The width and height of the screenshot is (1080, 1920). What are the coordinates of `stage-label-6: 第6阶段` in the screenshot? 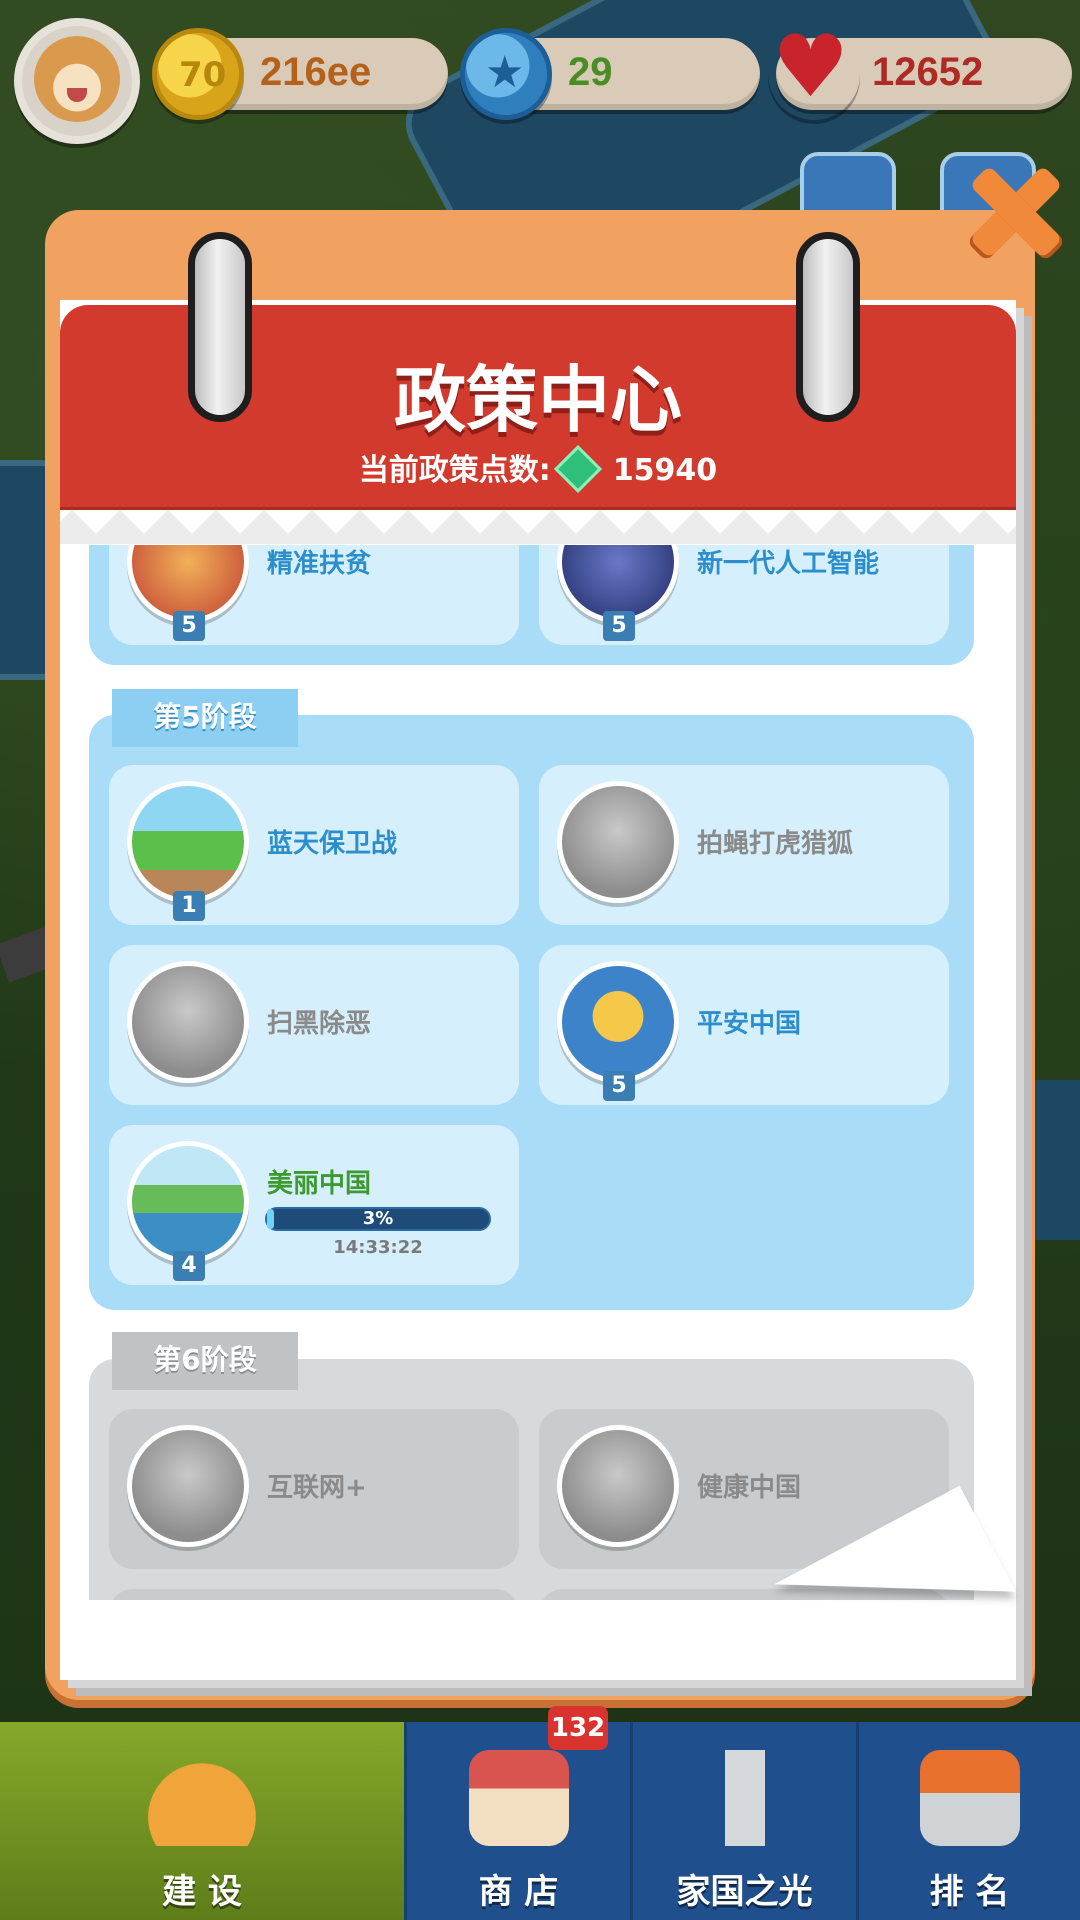 It's located at (205, 1361).